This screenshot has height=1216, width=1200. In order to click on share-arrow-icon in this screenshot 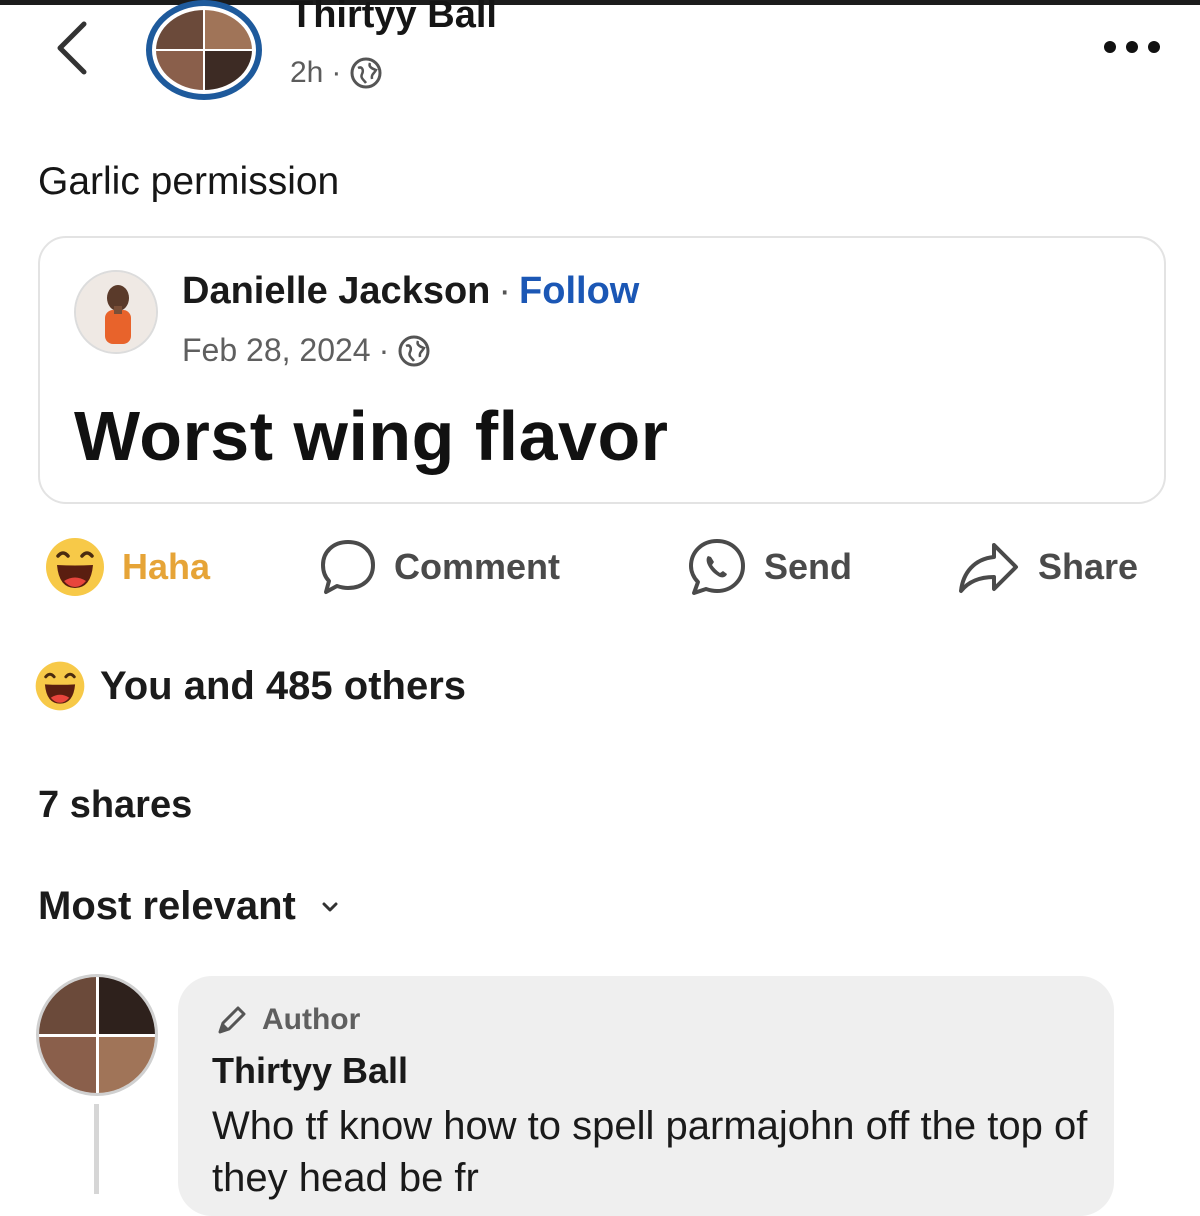, I will do `click(988, 568)`.